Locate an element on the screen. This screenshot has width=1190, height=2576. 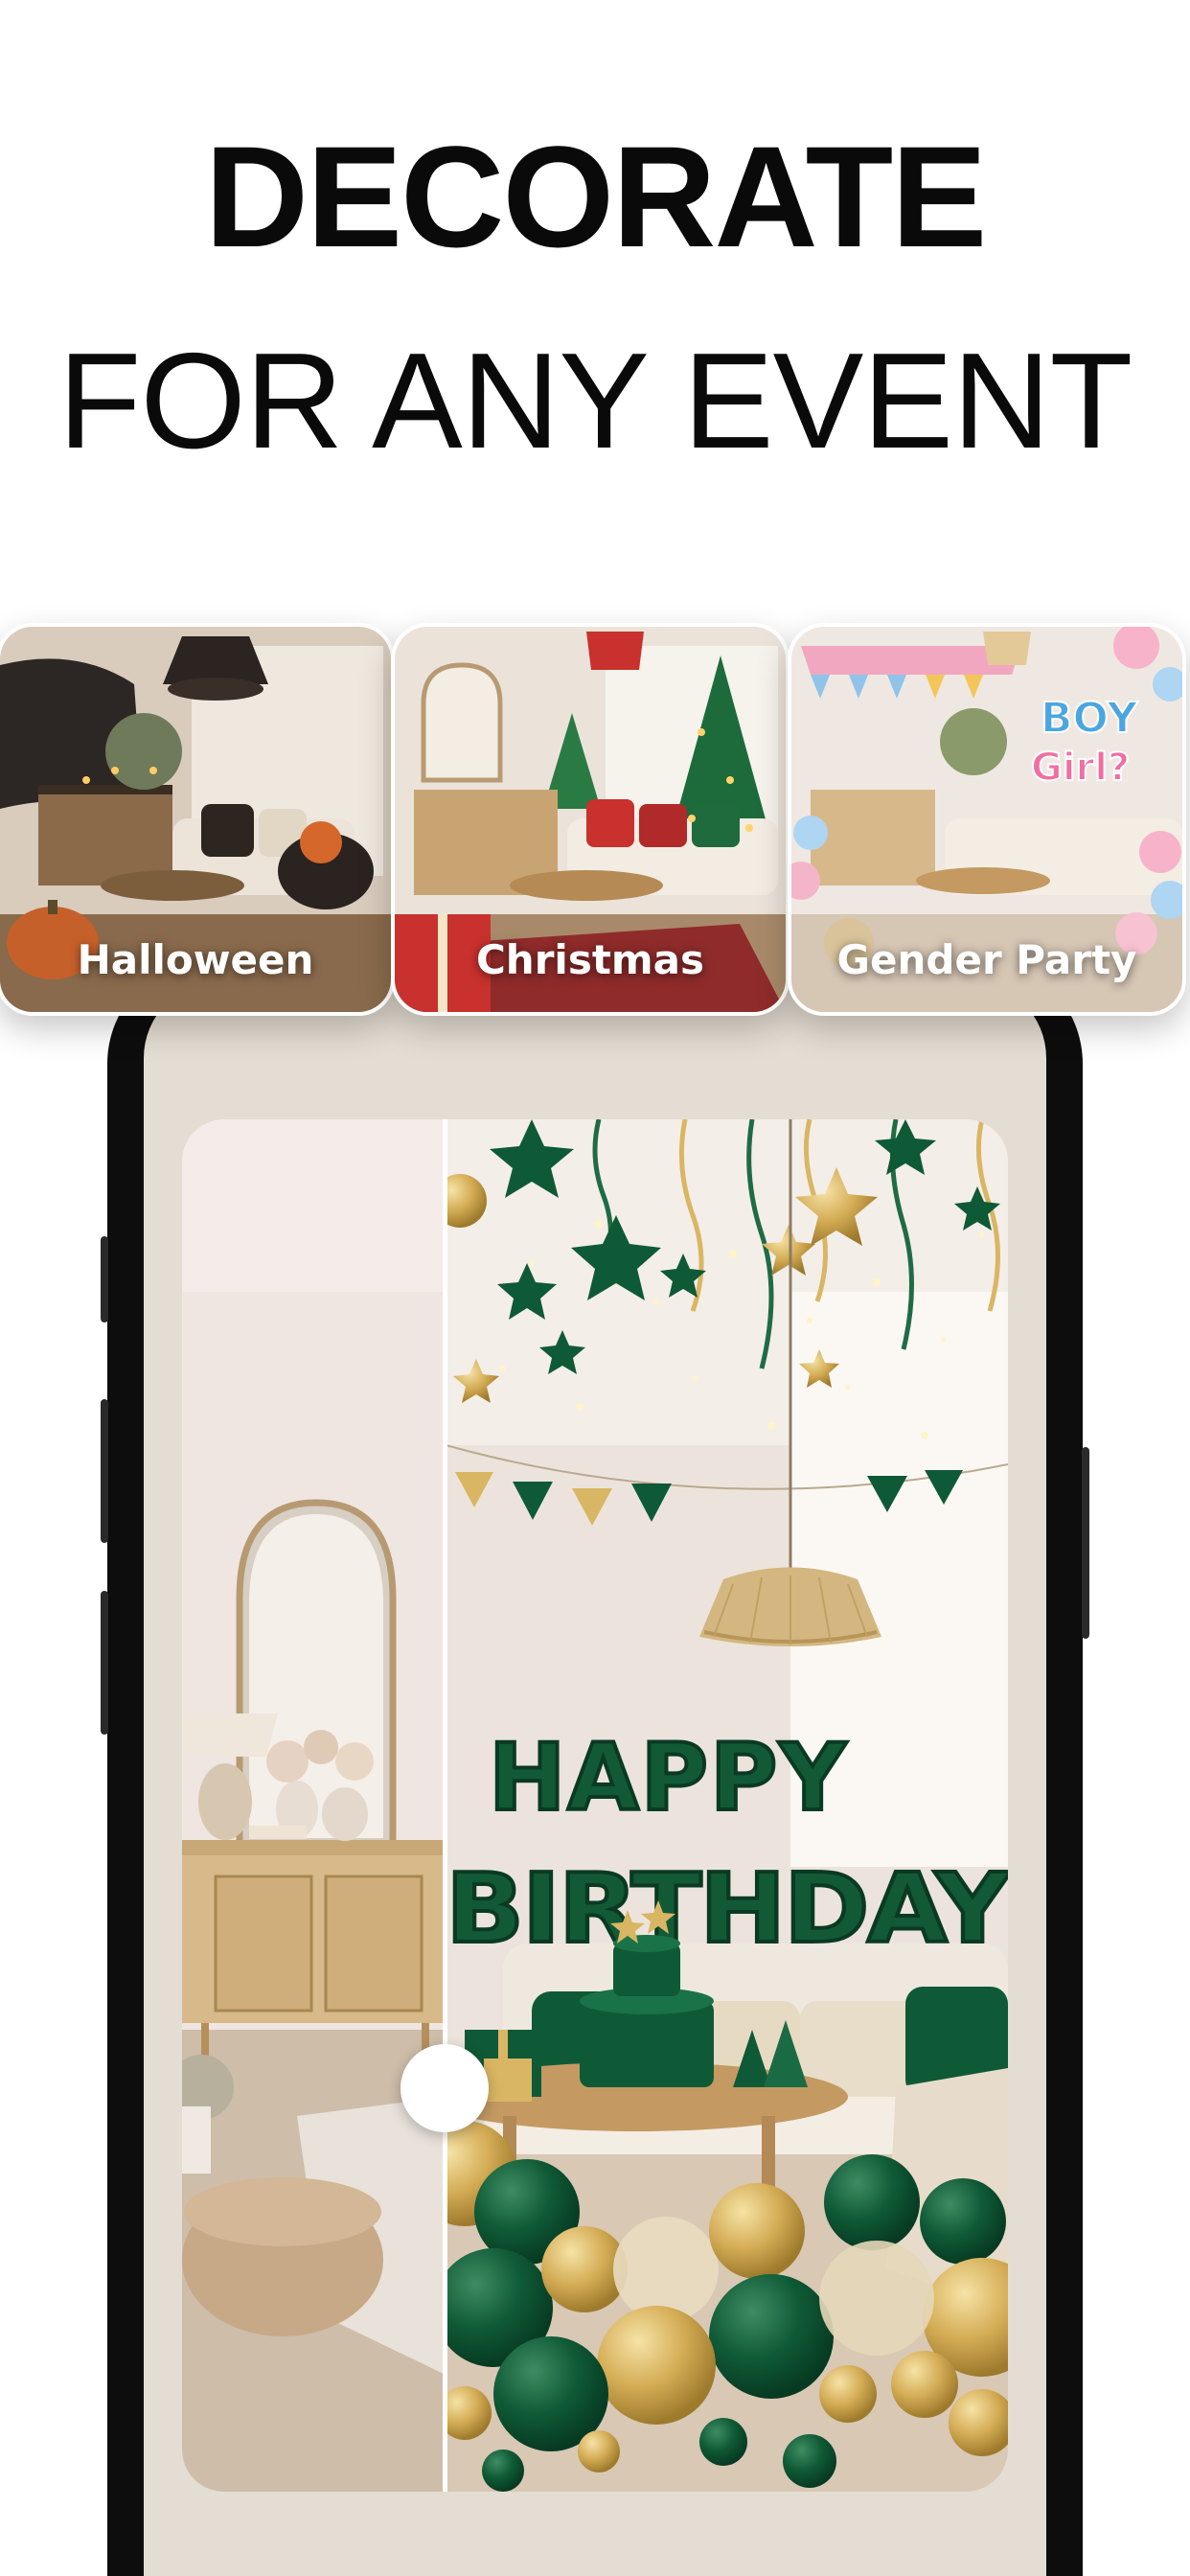
phone-power-button is located at coordinates (1085, 1543).